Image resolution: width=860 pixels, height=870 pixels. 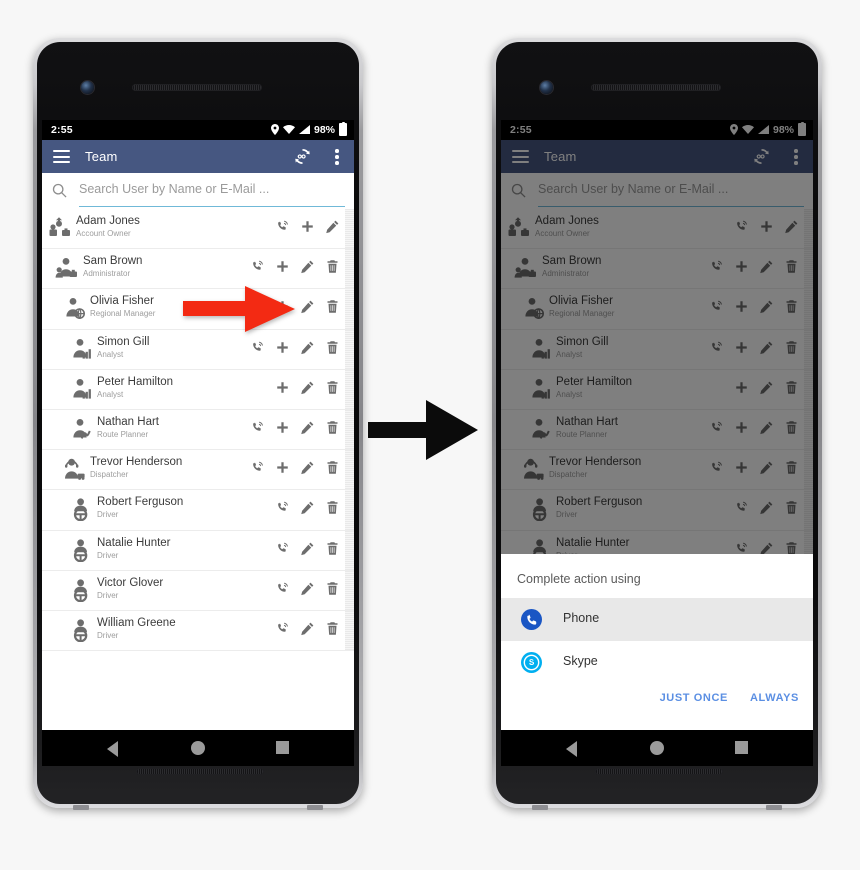 What do you see at coordinates (109, 475) in the screenshot?
I see `user-role: Dispatcher` at bounding box center [109, 475].